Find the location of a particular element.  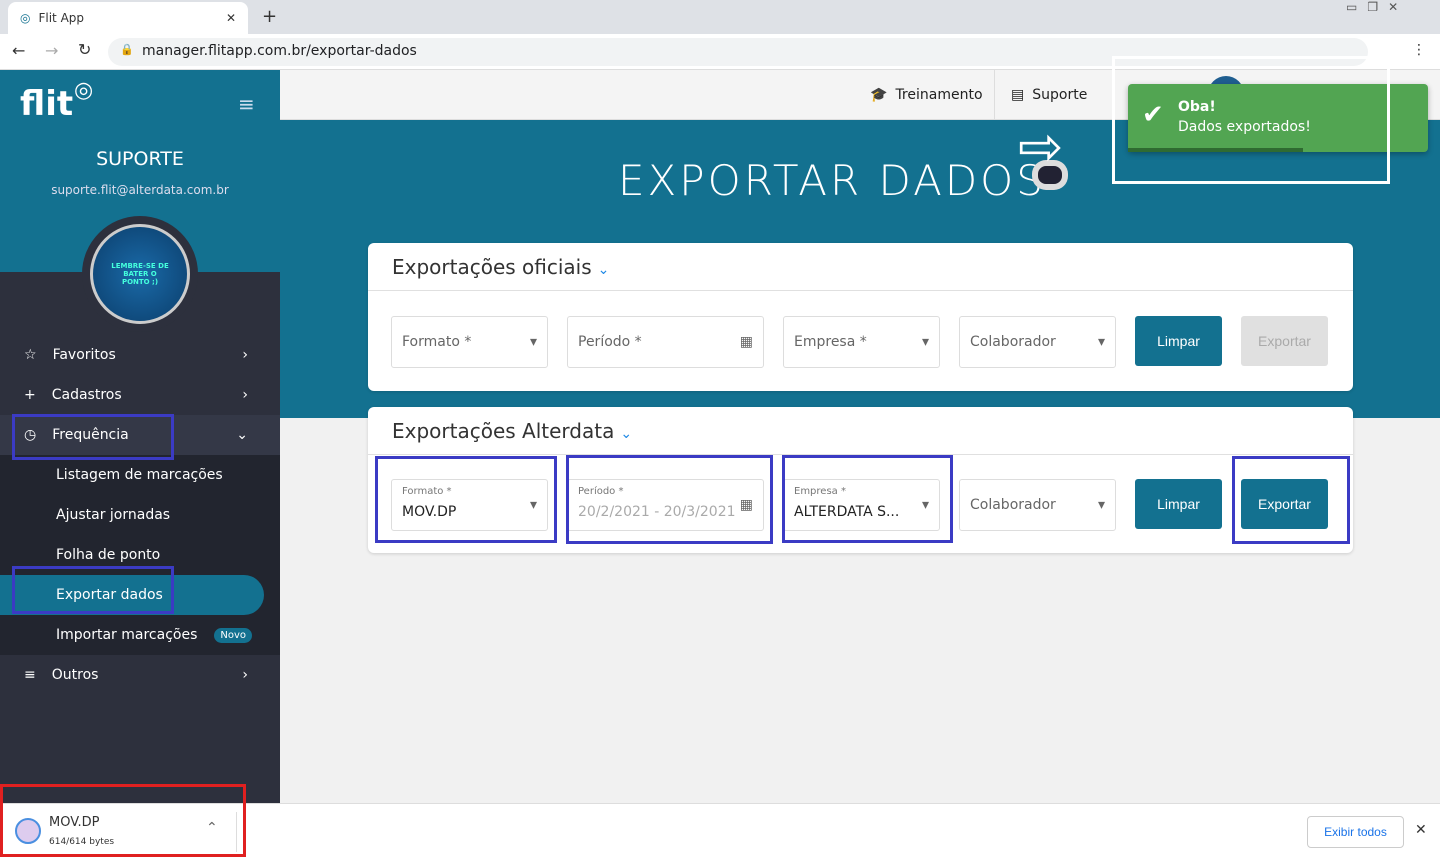

flit-logo: flit is located at coordinates (47, 104).